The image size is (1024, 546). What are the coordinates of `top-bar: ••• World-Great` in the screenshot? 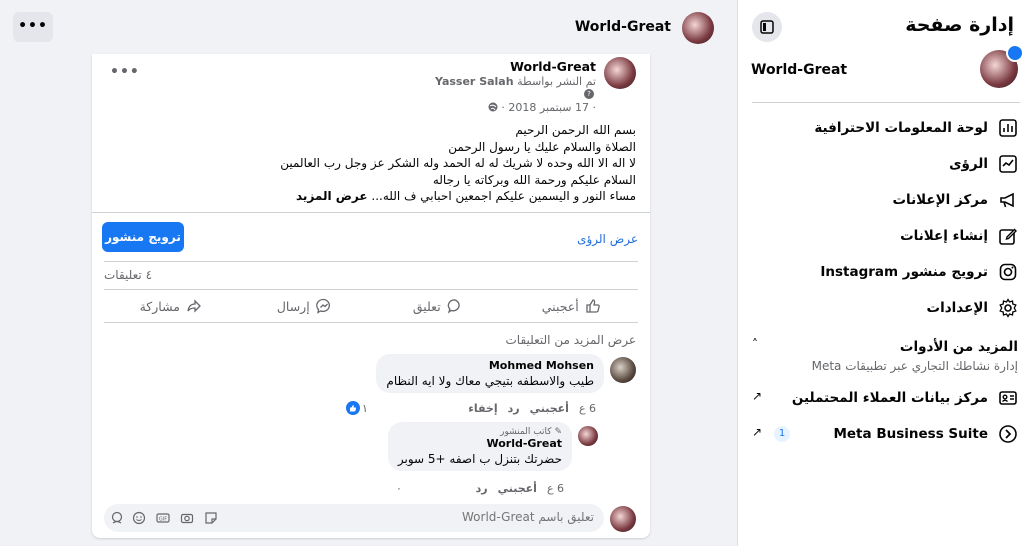 It's located at (368, 27).